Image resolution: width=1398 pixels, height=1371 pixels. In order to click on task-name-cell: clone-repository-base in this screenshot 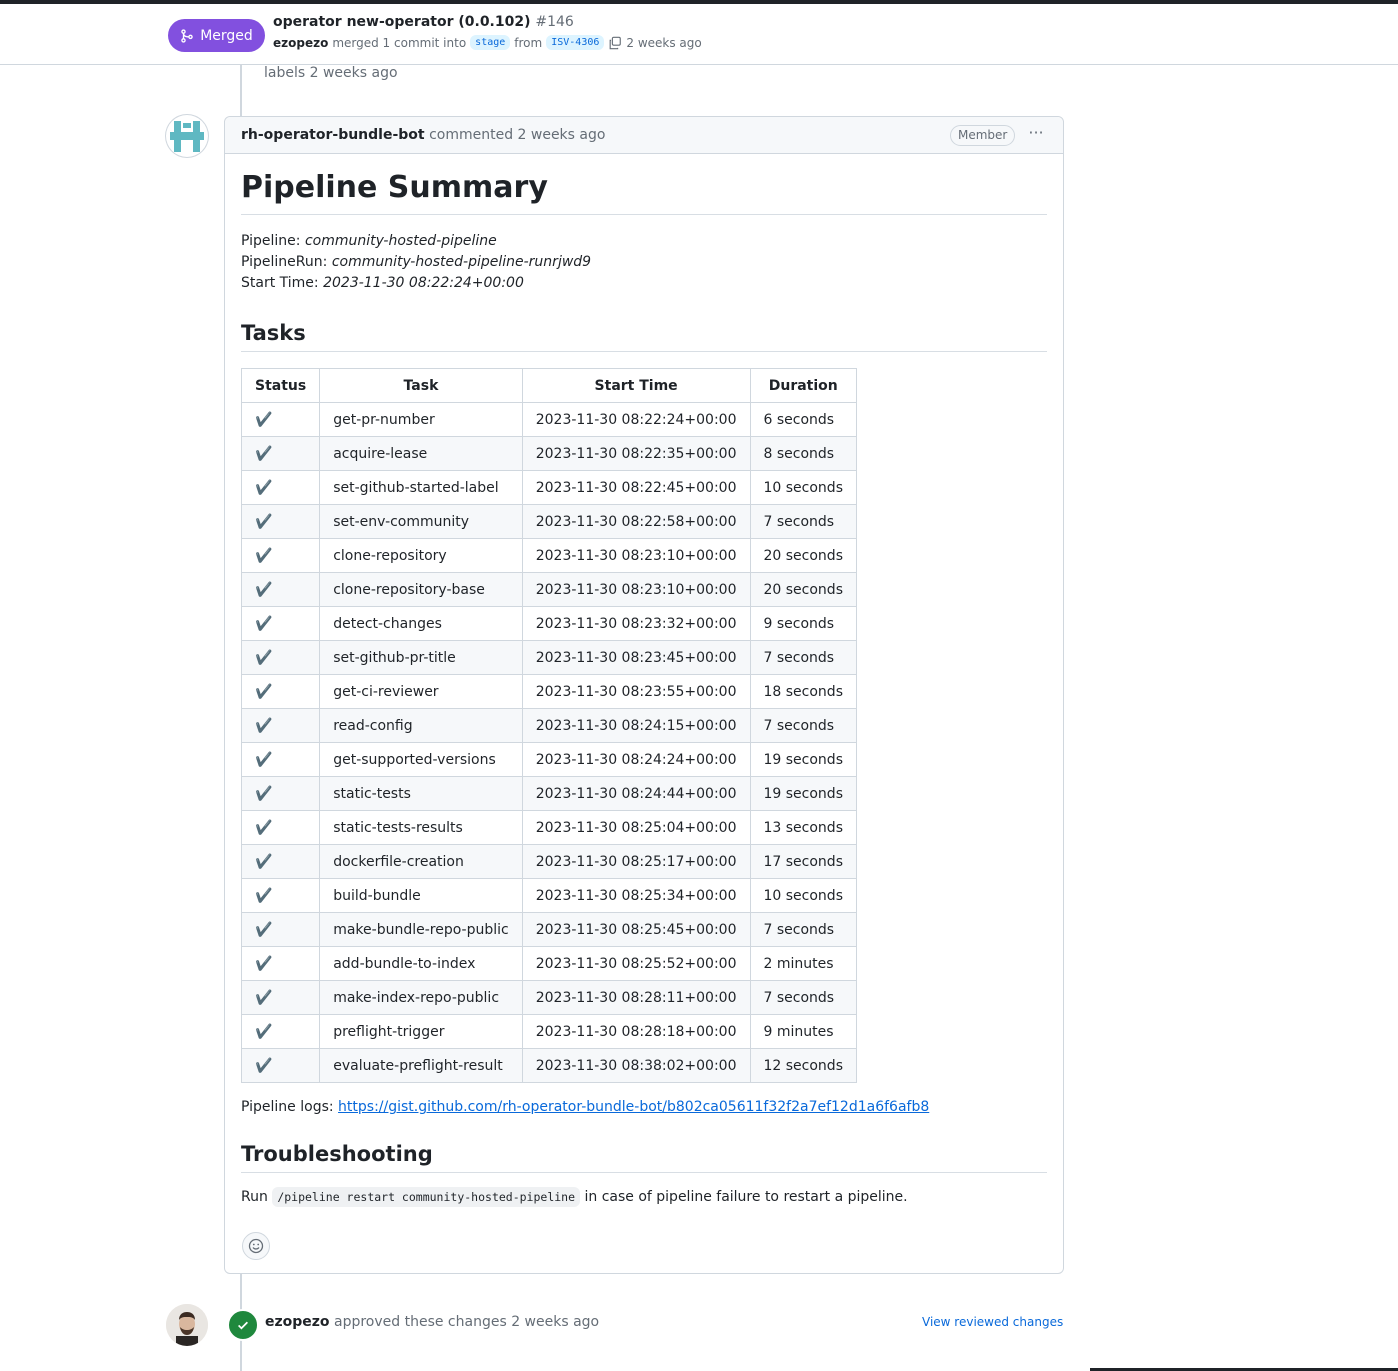, I will do `click(421, 589)`.